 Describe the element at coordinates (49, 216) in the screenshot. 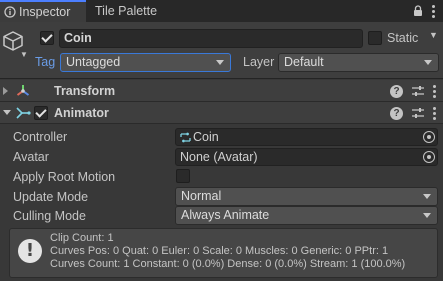

I see `culling-mode-label: Culling Mode` at that location.